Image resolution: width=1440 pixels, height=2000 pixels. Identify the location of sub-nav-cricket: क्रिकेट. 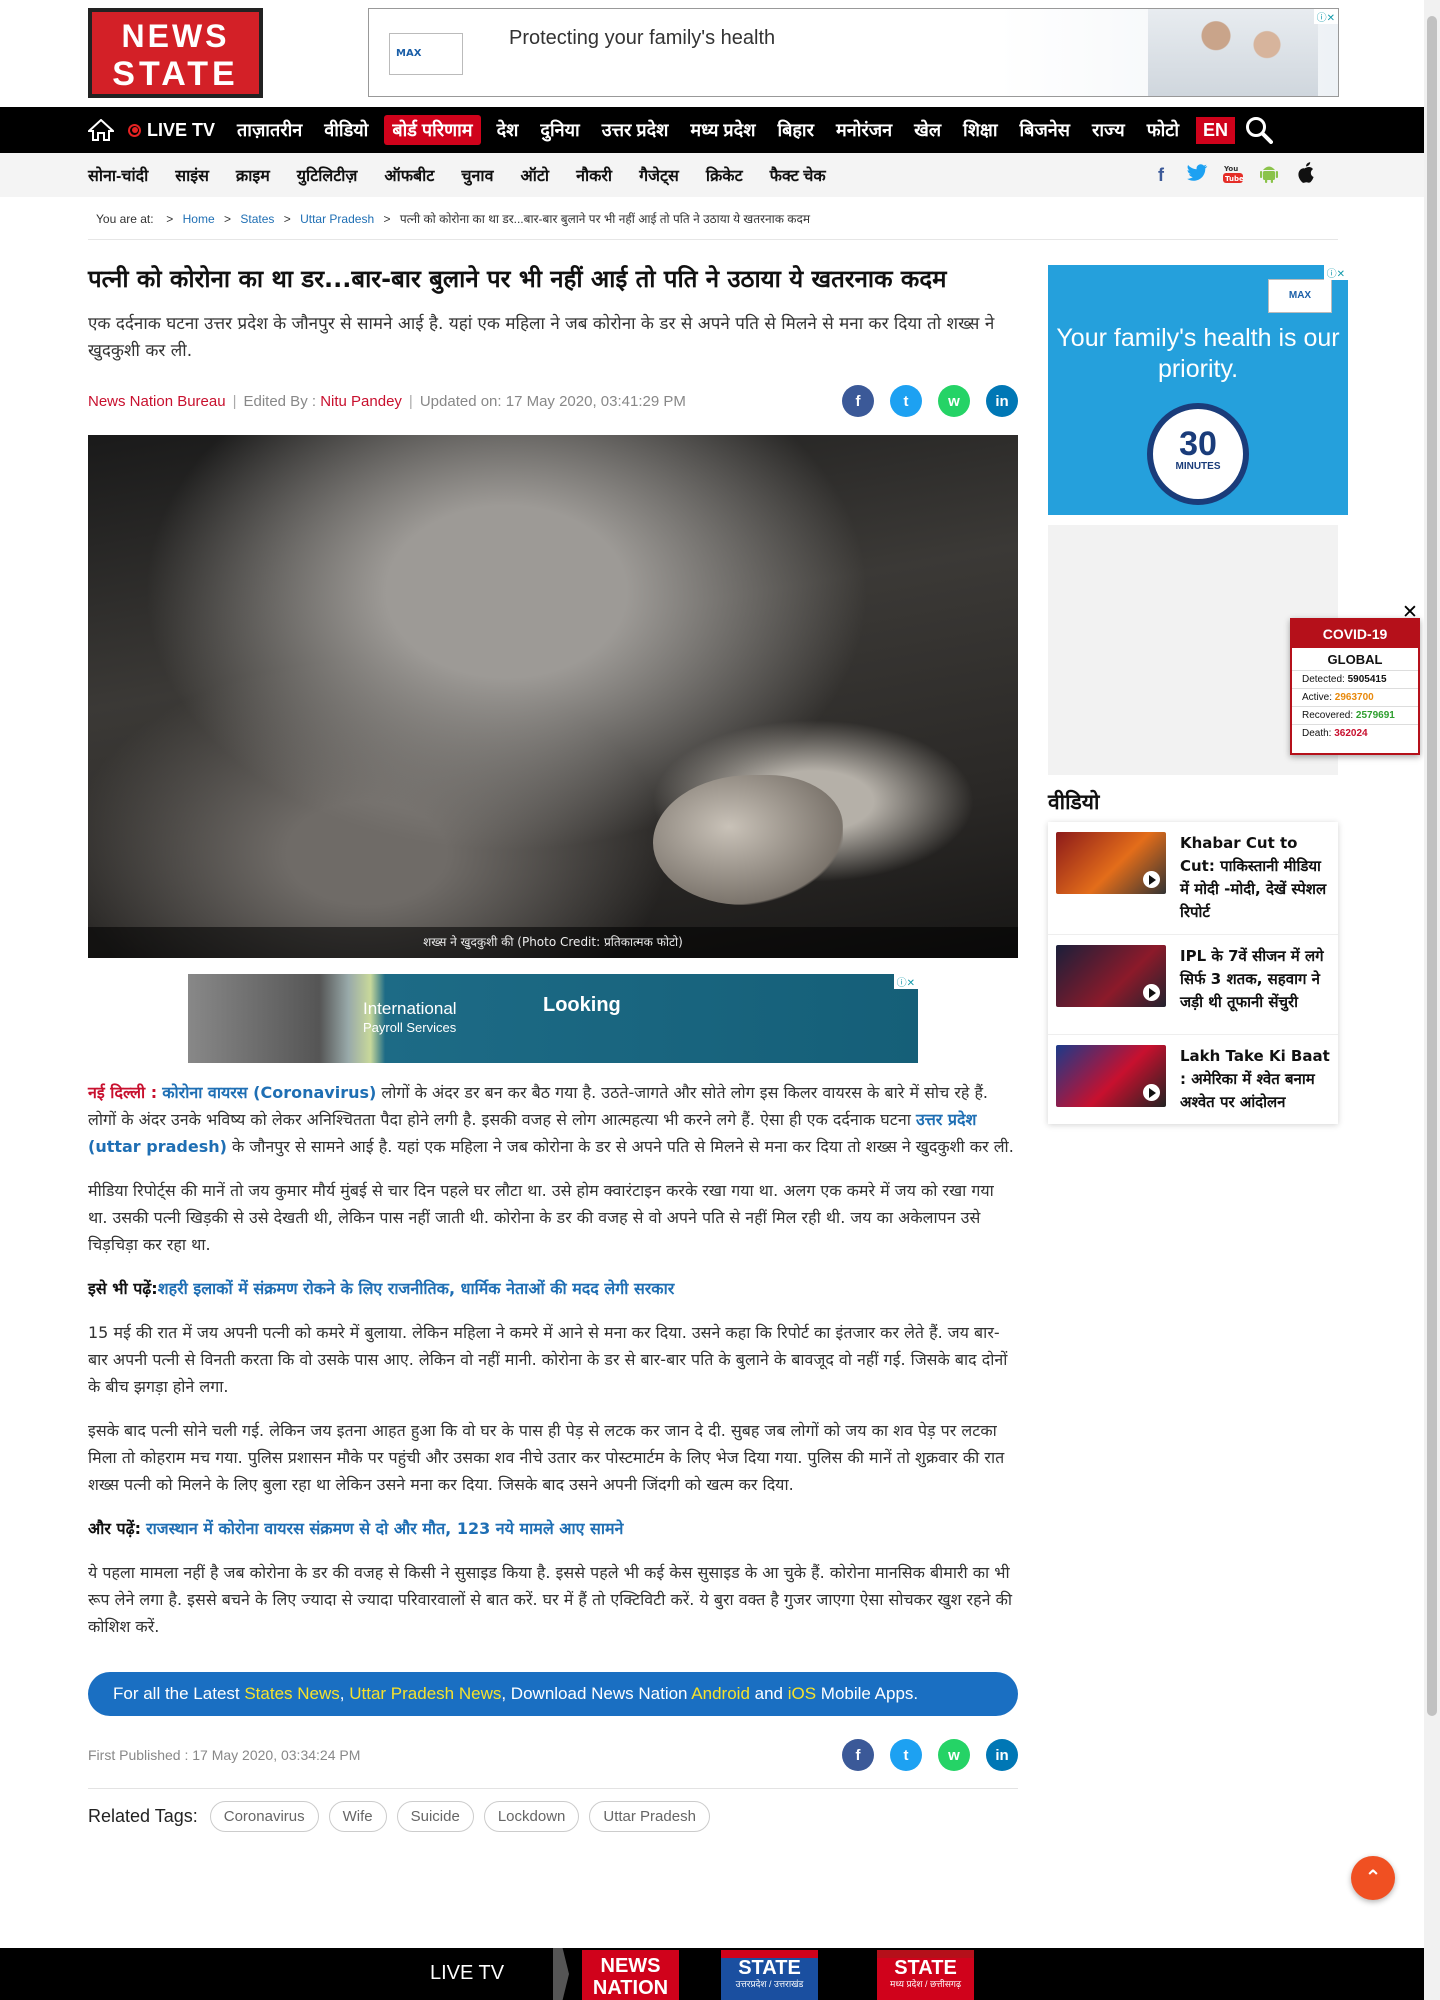
(724, 175).